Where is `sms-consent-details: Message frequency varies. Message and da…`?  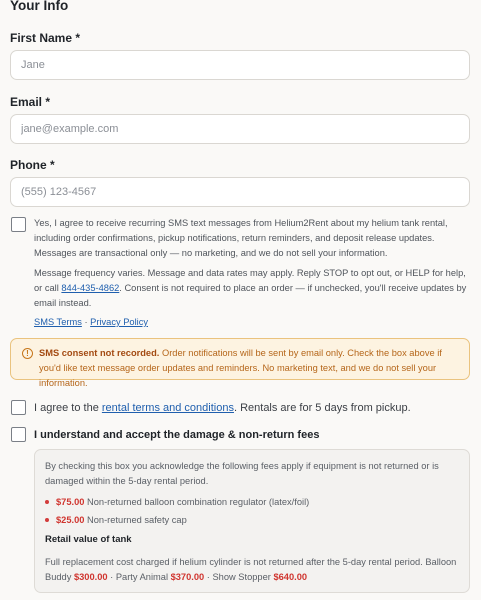 sms-consent-details: Message frequency varies. Message and da… is located at coordinates (252, 288).